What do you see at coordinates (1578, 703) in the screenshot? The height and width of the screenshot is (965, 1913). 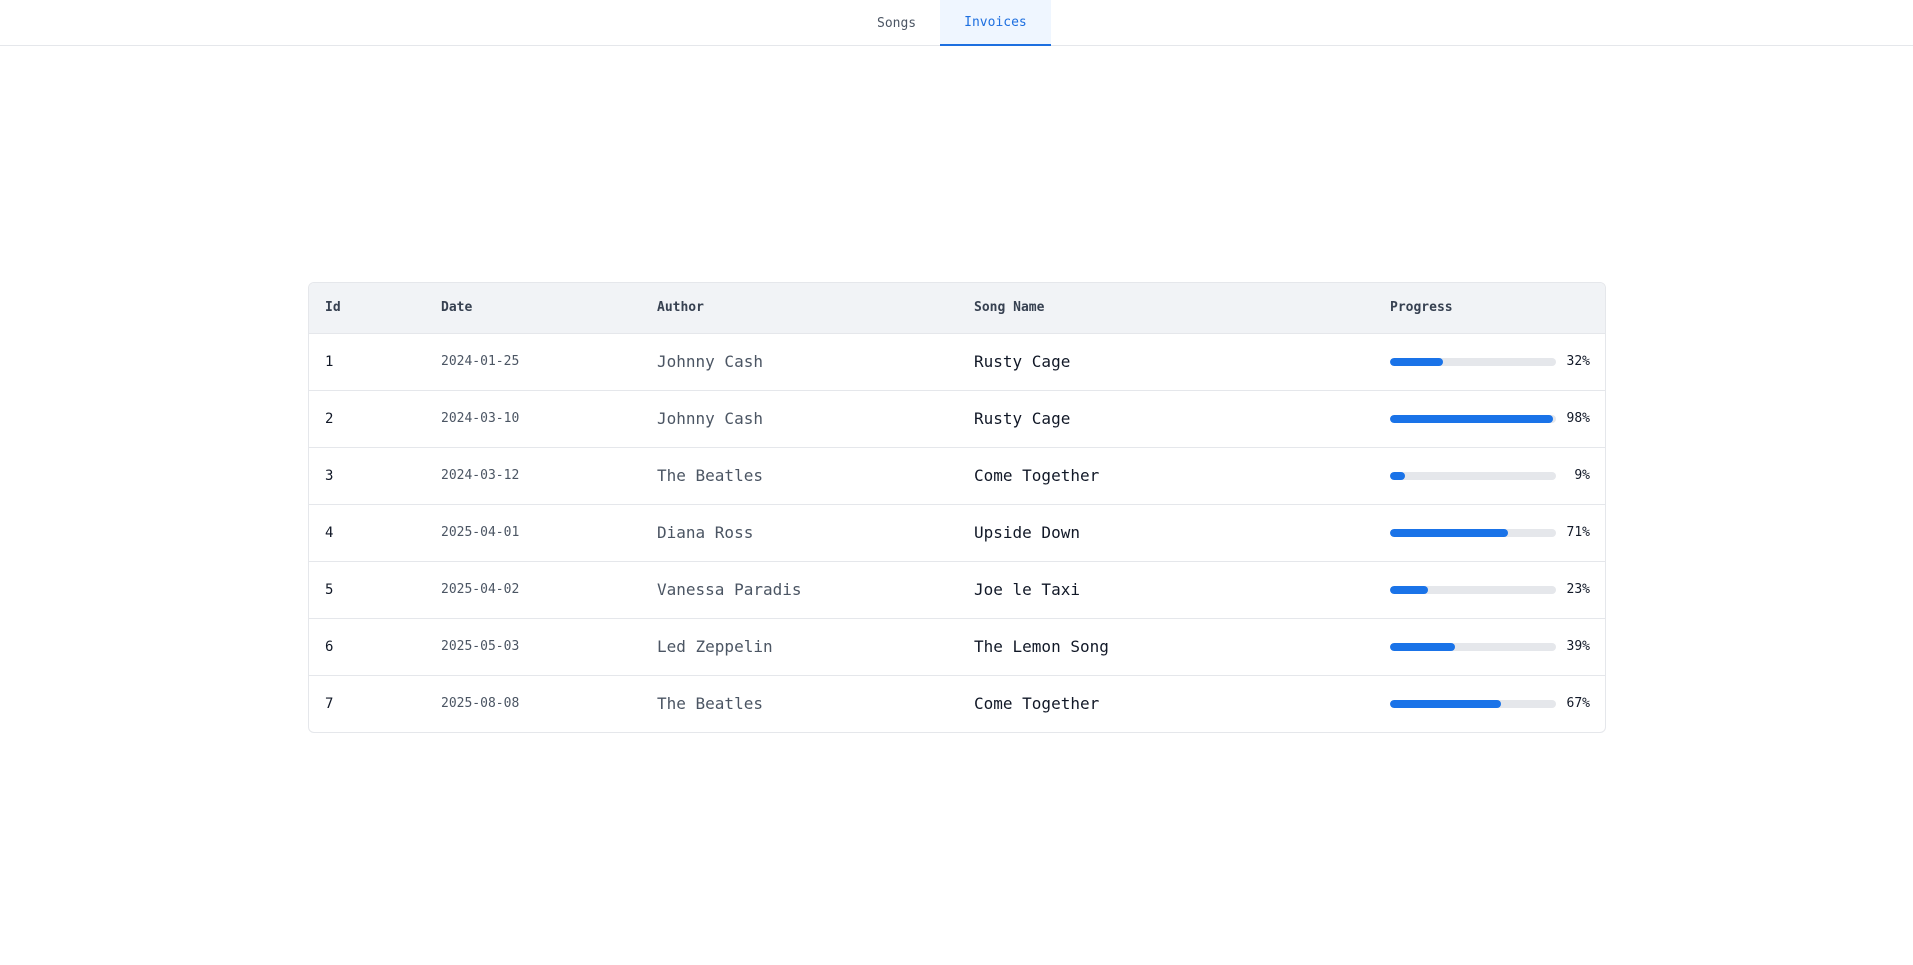 I see `progress-percent: 67%` at bounding box center [1578, 703].